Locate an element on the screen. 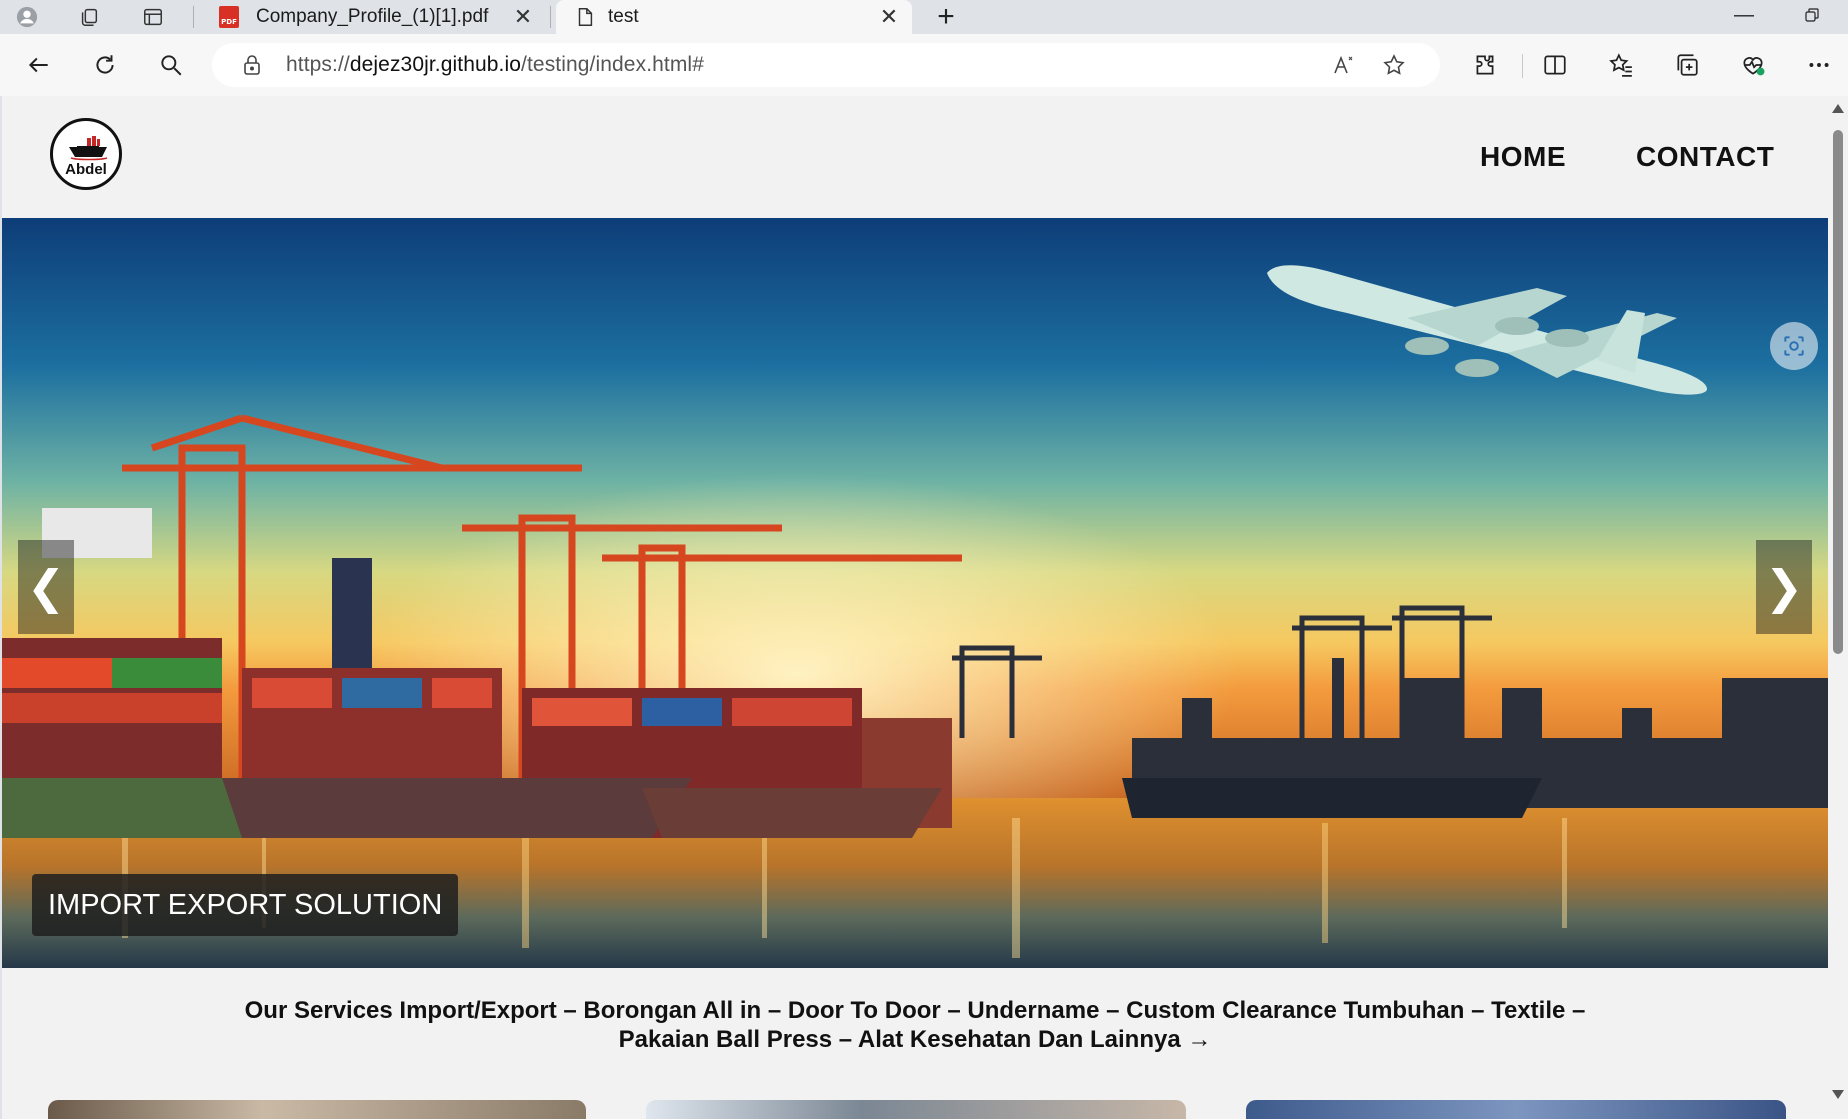 The width and height of the screenshot is (1848, 1119). scroll-down-arrow-icon is located at coordinates (1838, 1094).